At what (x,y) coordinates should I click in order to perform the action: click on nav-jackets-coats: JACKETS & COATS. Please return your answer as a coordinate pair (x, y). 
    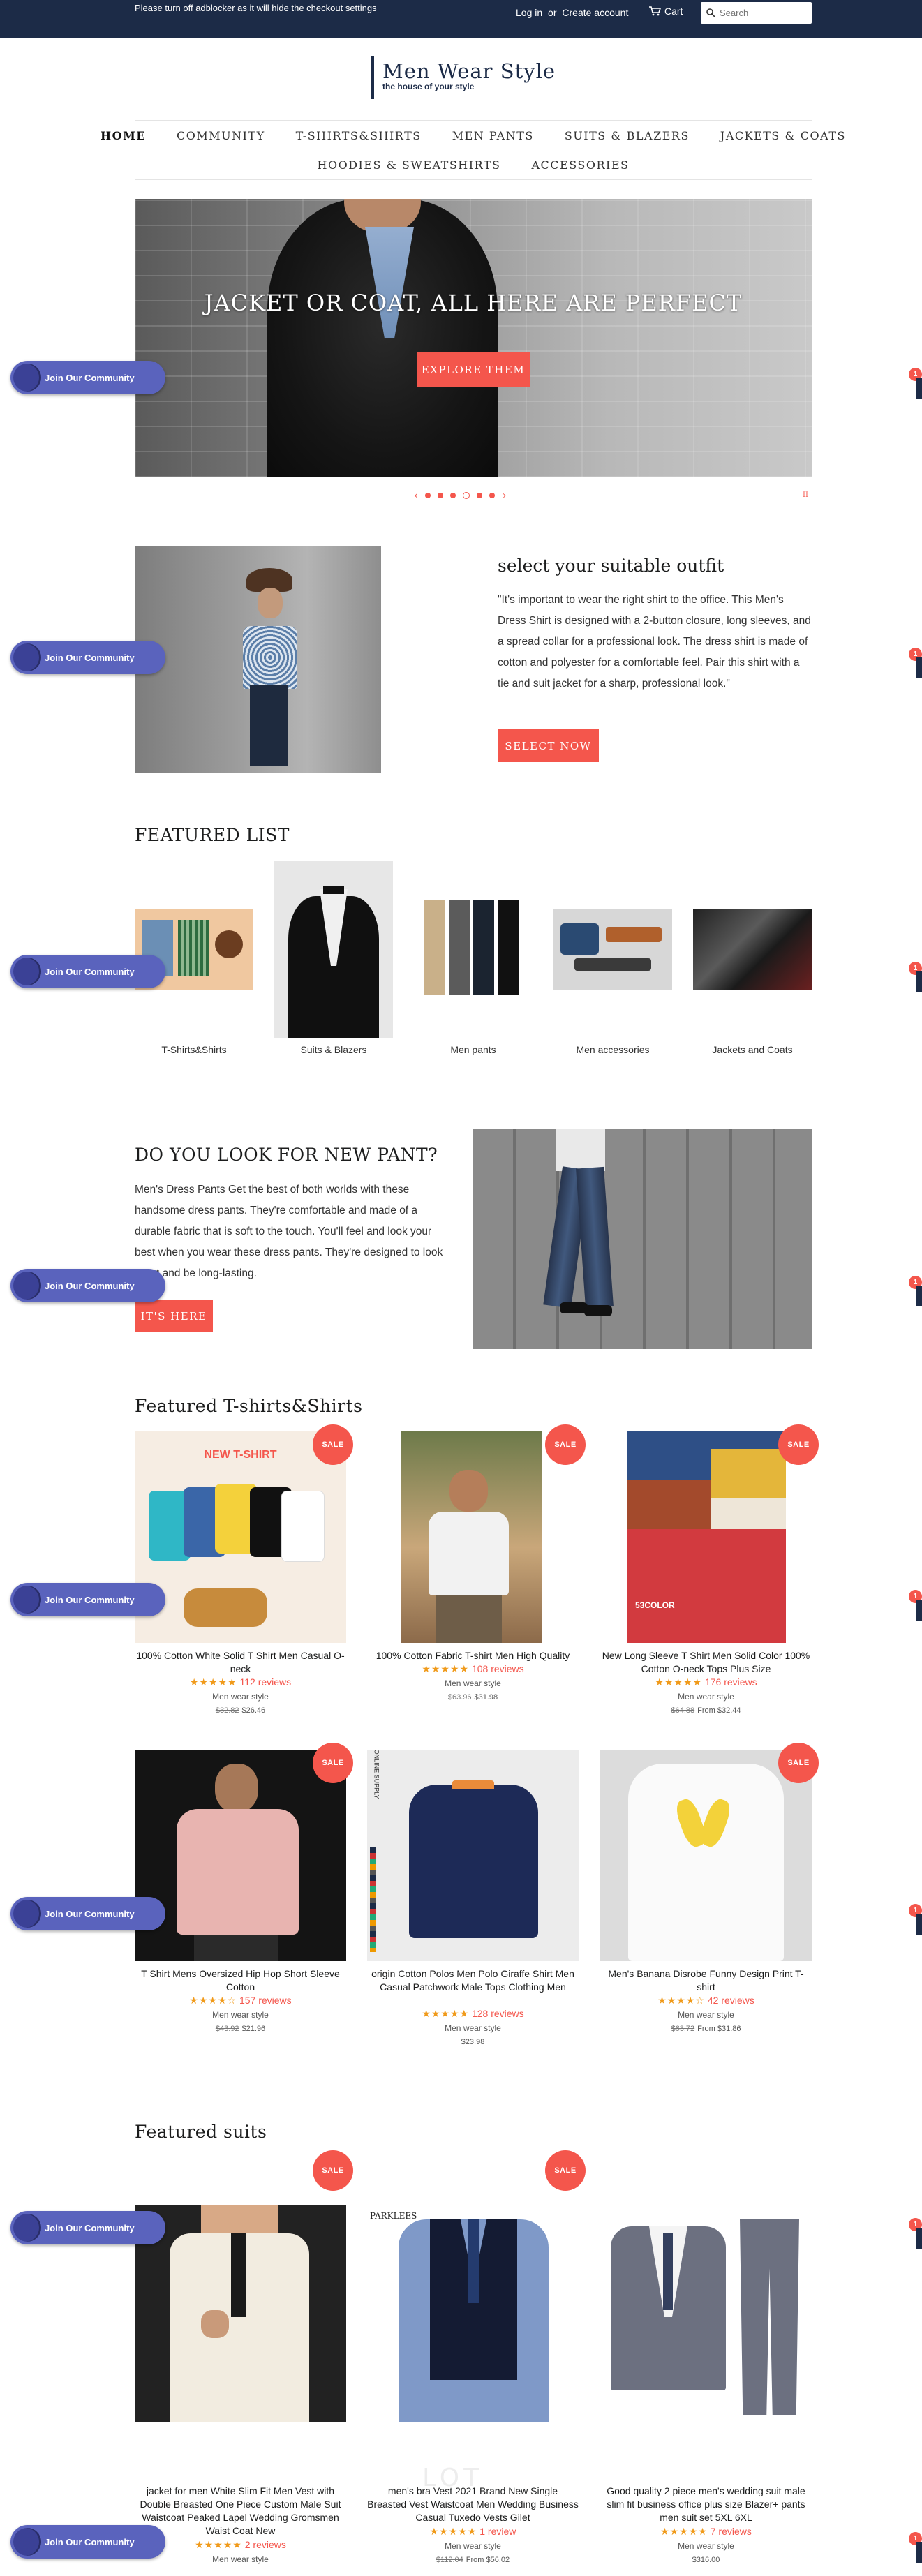
    Looking at the image, I should click on (783, 135).